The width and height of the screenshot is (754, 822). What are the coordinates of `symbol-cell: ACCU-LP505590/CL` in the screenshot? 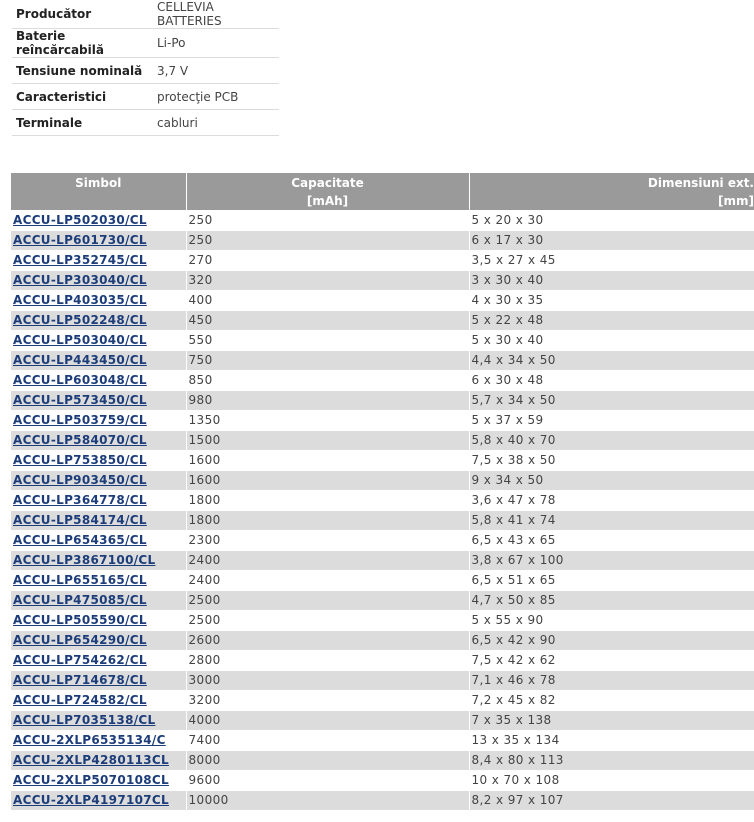 It's located at (98, 621).